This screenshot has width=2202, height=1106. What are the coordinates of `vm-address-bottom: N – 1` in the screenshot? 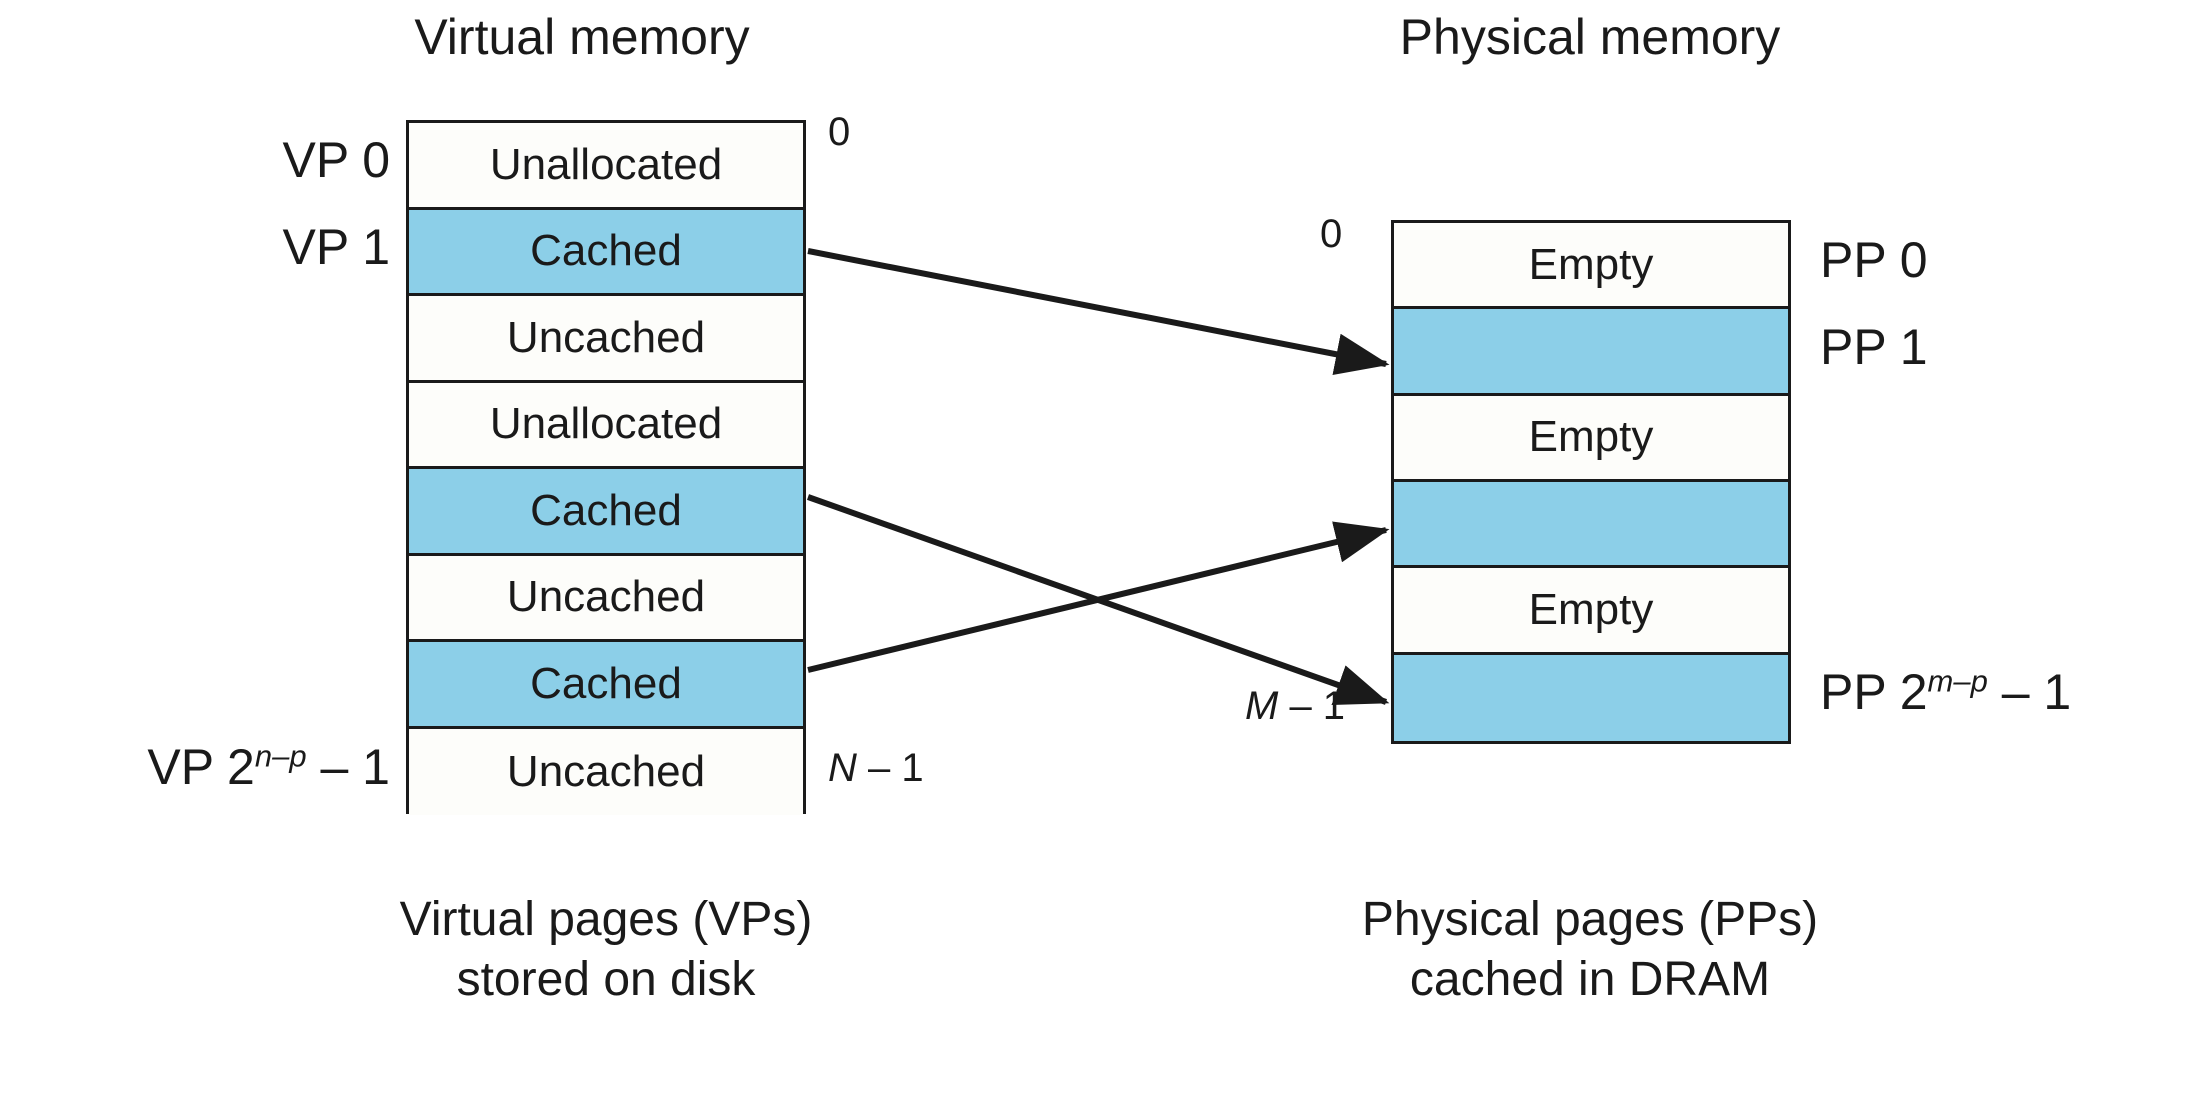 It's located at (876, 768).